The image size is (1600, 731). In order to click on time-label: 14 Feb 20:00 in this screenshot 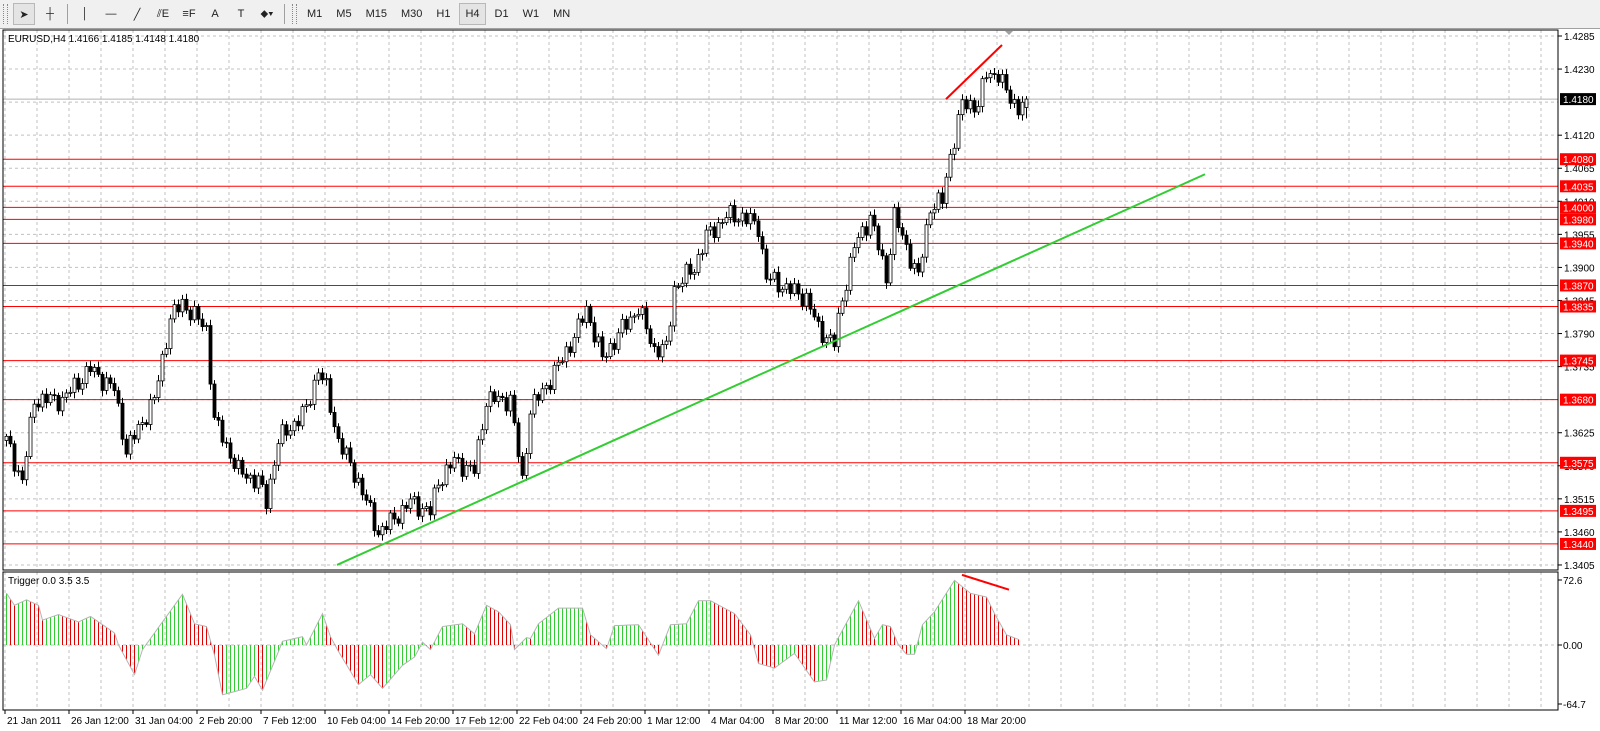, I will do `click(420, 721)`.